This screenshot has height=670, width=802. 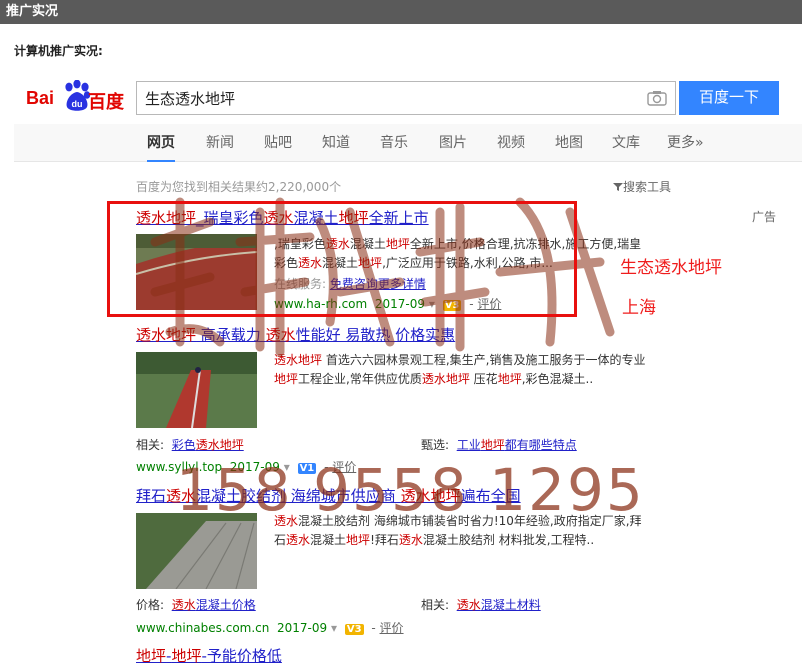 What do you see at coordinates (390, 98) in the screenshot?
I see `search-input` at bounding box center [390, 98].